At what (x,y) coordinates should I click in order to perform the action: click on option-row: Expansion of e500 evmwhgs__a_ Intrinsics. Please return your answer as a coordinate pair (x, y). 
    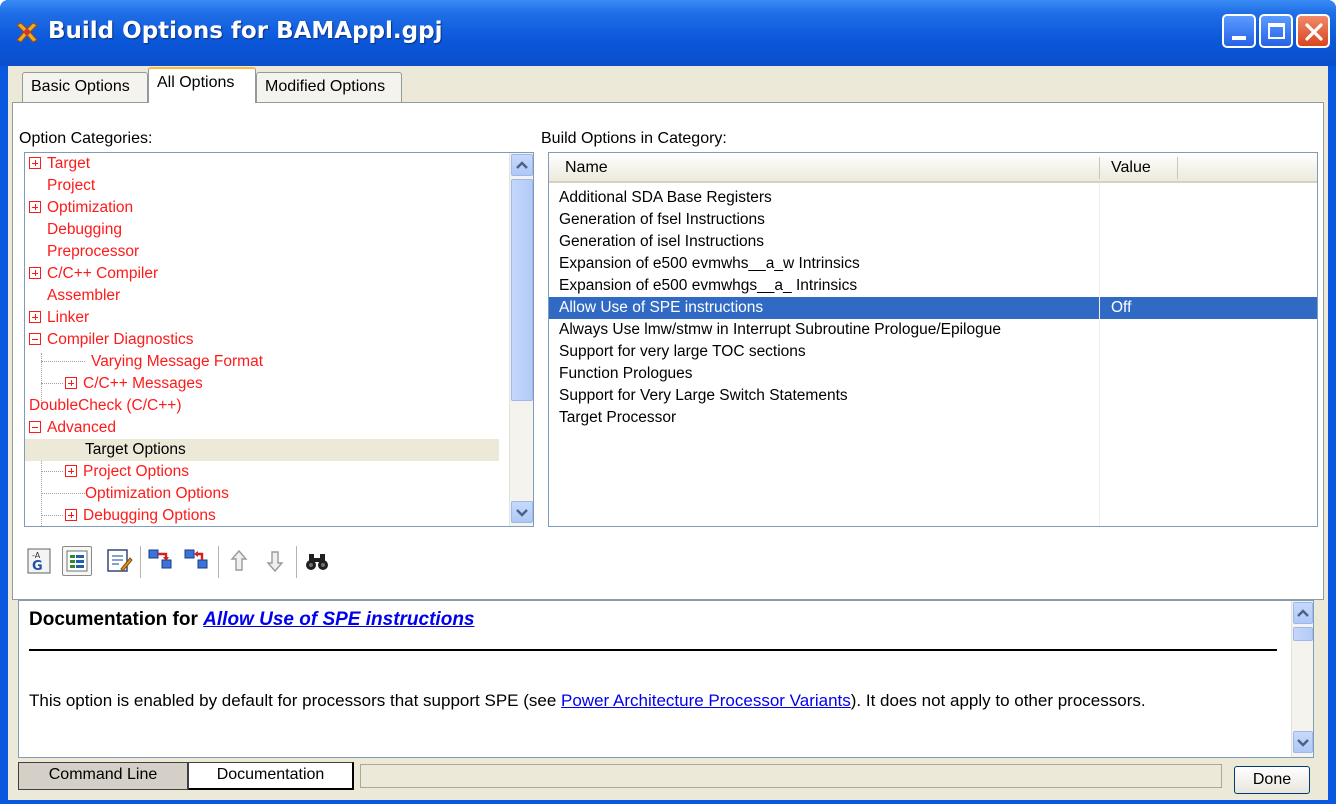
    Looking at the image, I should click on (933, 286).